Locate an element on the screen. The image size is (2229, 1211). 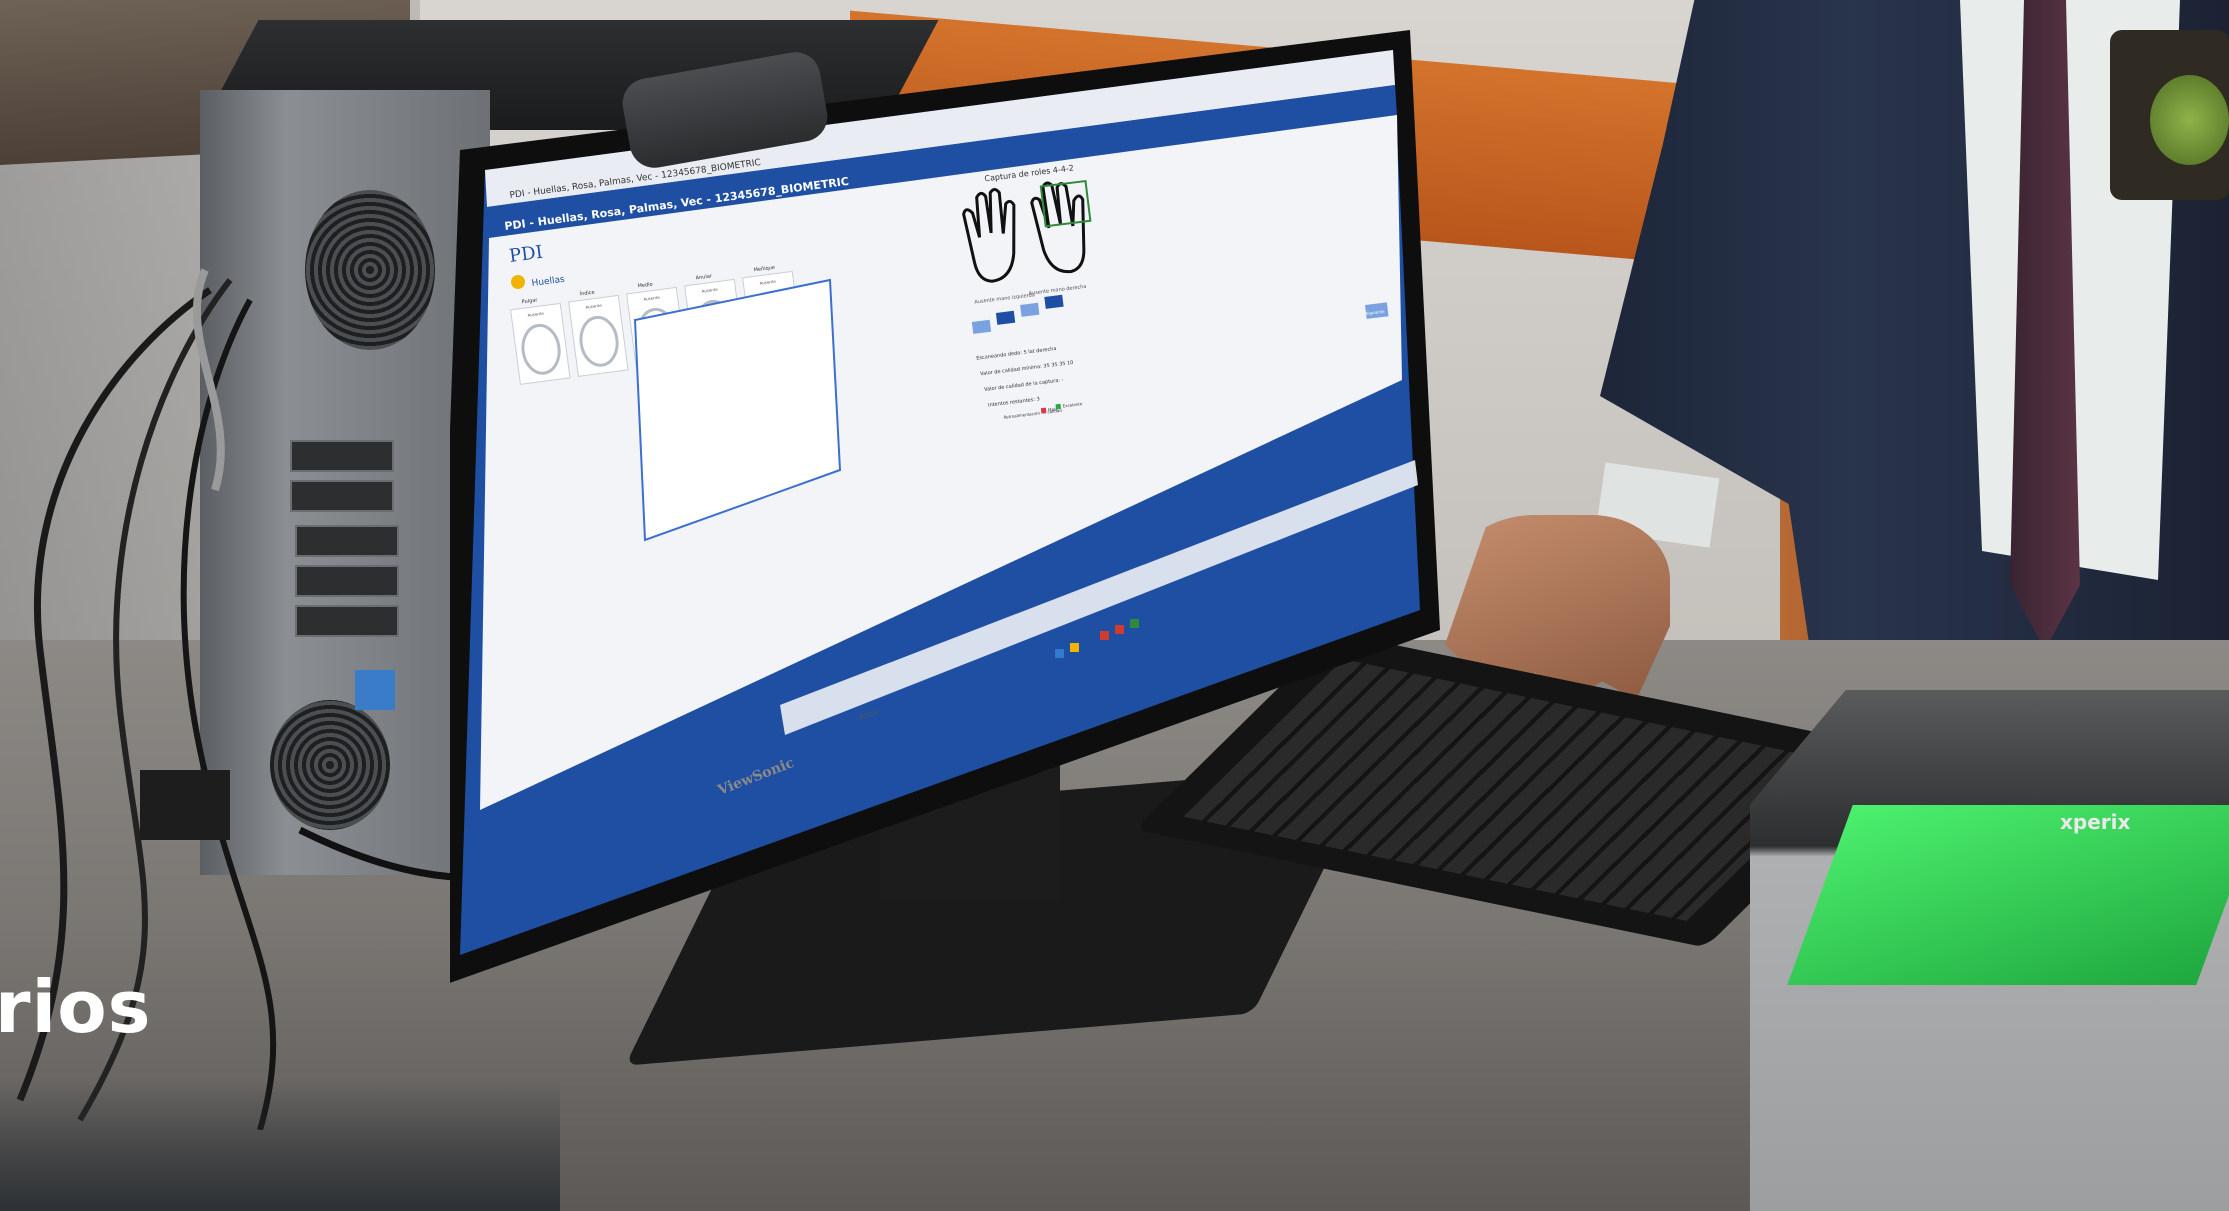
limpiar-button is located at coordinates (1030, 309).